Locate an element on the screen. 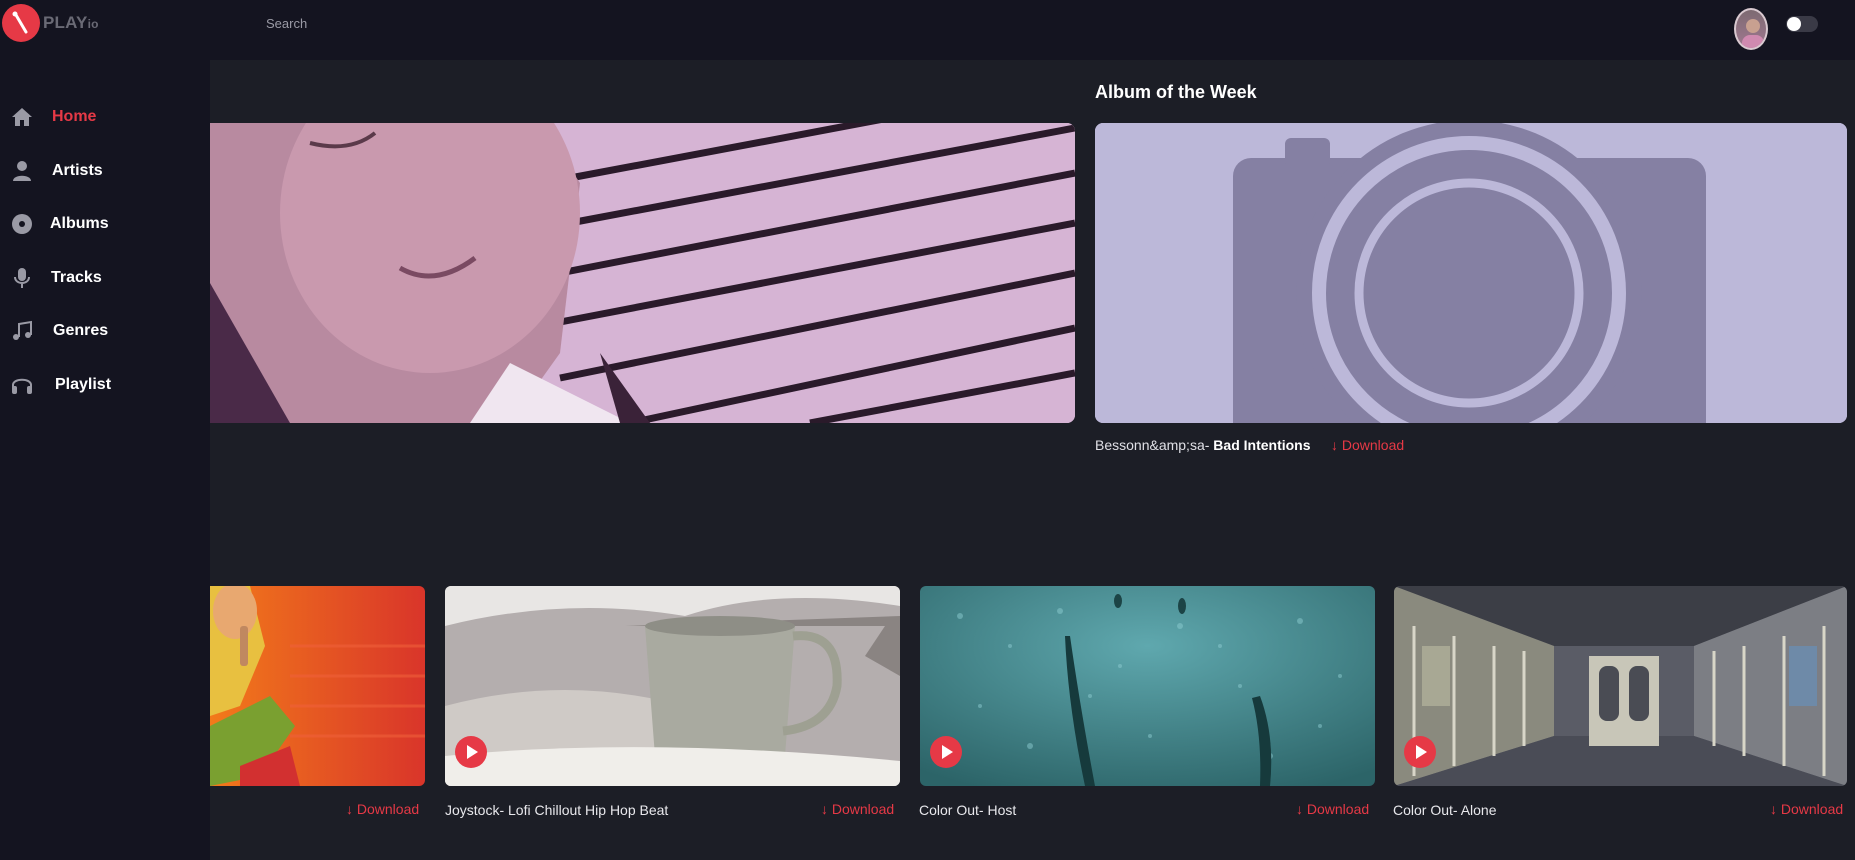 The image size is (1855, 860). track-title: Color Out- Alone is located at coordinates (1445, 810).